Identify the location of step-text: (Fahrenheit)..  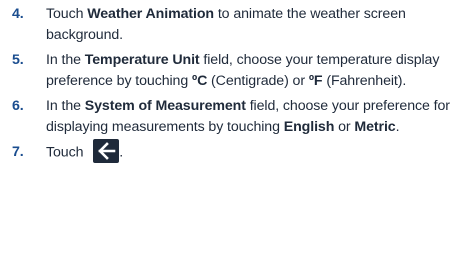
(364, 81).